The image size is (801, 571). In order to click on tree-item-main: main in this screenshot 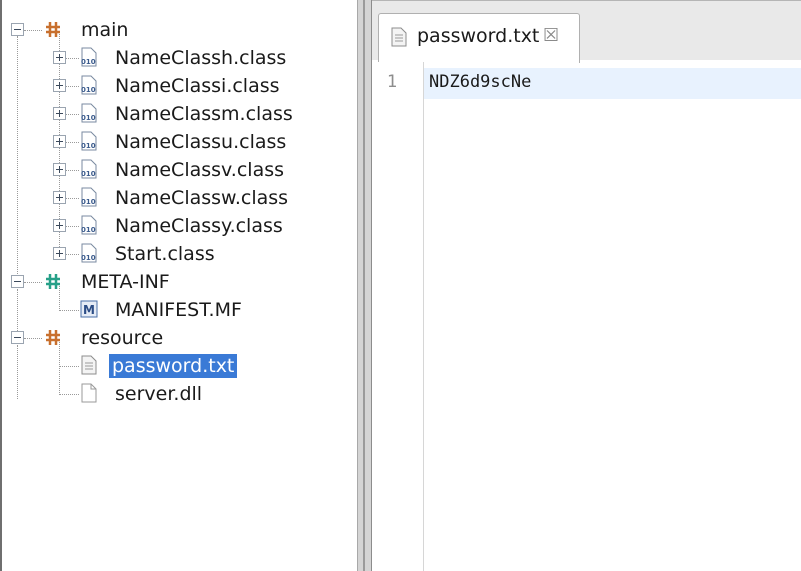, I will do `click(180, 30)`.